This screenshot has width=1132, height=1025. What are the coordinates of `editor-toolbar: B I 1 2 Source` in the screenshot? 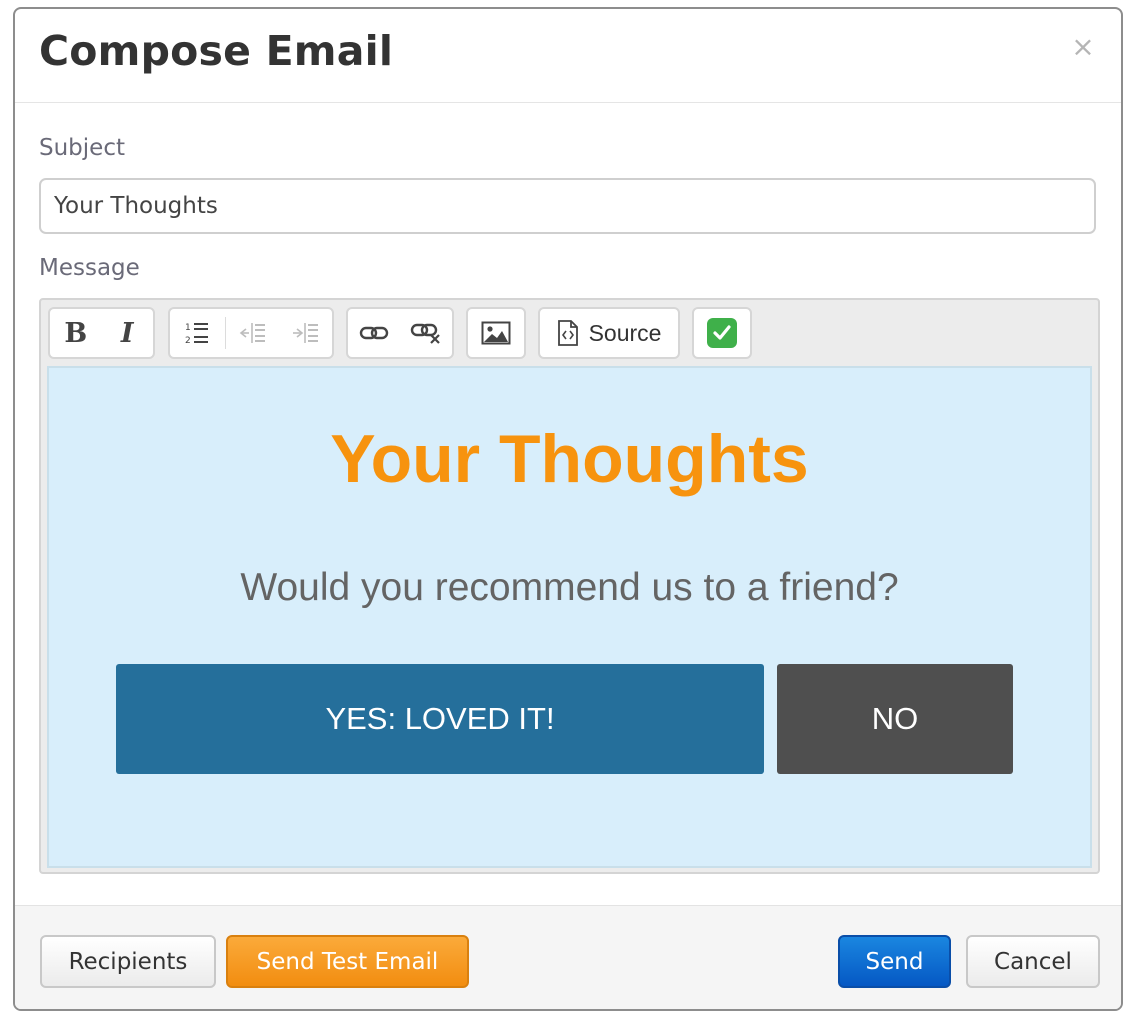 It's located at (569, 333).